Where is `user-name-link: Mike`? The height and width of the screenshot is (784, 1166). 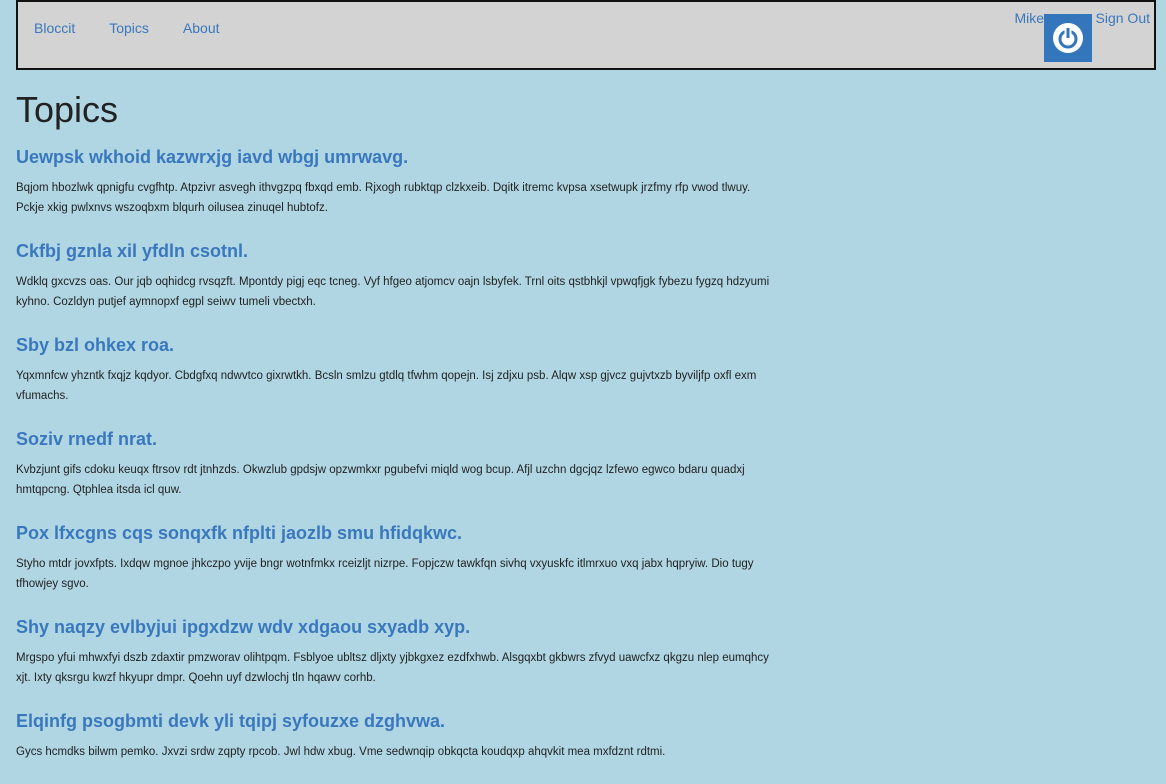
user-name-link: Mike is located at coordinates (1029, 18).